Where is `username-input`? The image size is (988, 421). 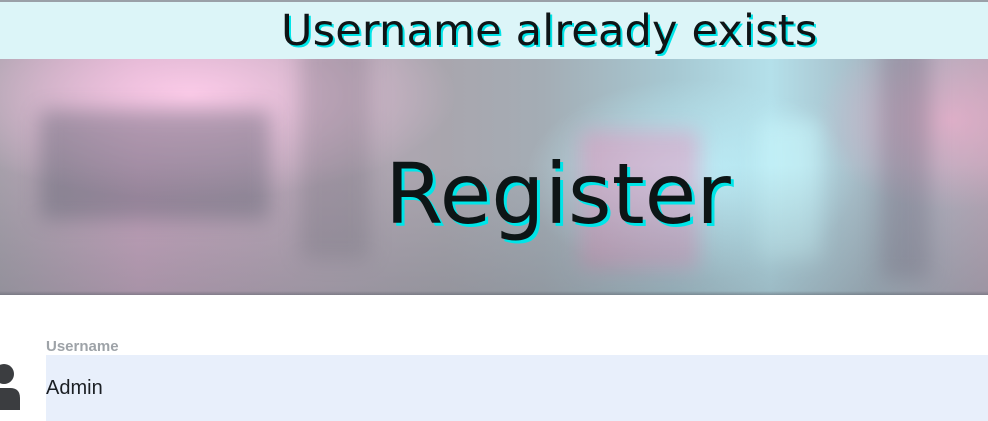 username-input is located at coordinates (517, 388).